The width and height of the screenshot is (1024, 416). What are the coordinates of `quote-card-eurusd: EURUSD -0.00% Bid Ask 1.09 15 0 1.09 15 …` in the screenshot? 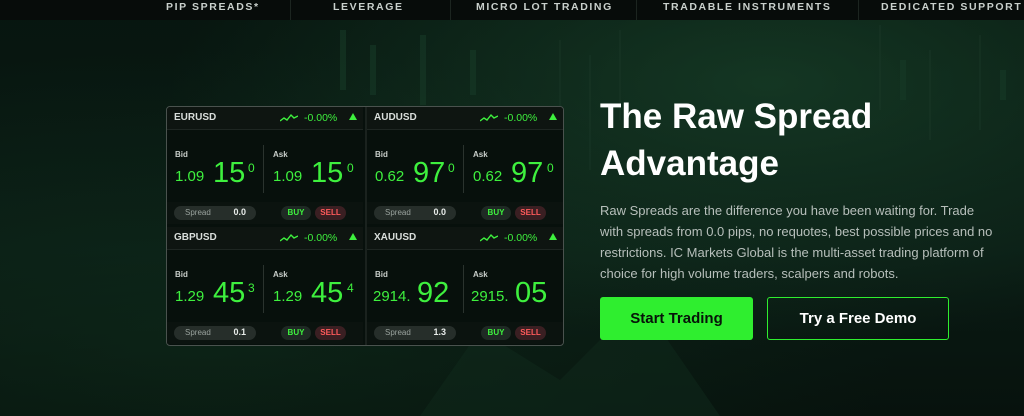 It's located at (265, 165).